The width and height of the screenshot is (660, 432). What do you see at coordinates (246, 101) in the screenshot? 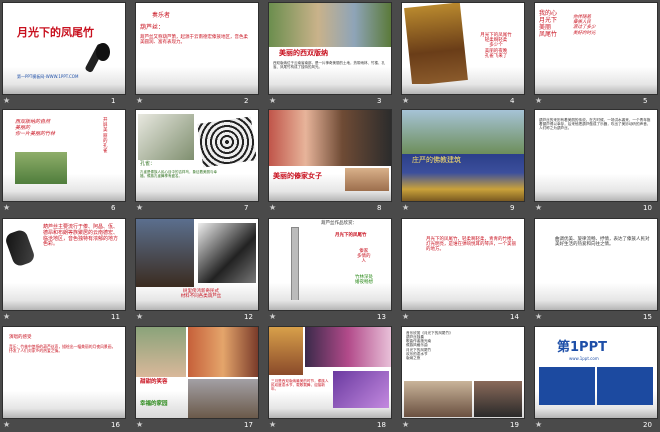
I see `slide-number: 2` at bounding box center [246, 101].